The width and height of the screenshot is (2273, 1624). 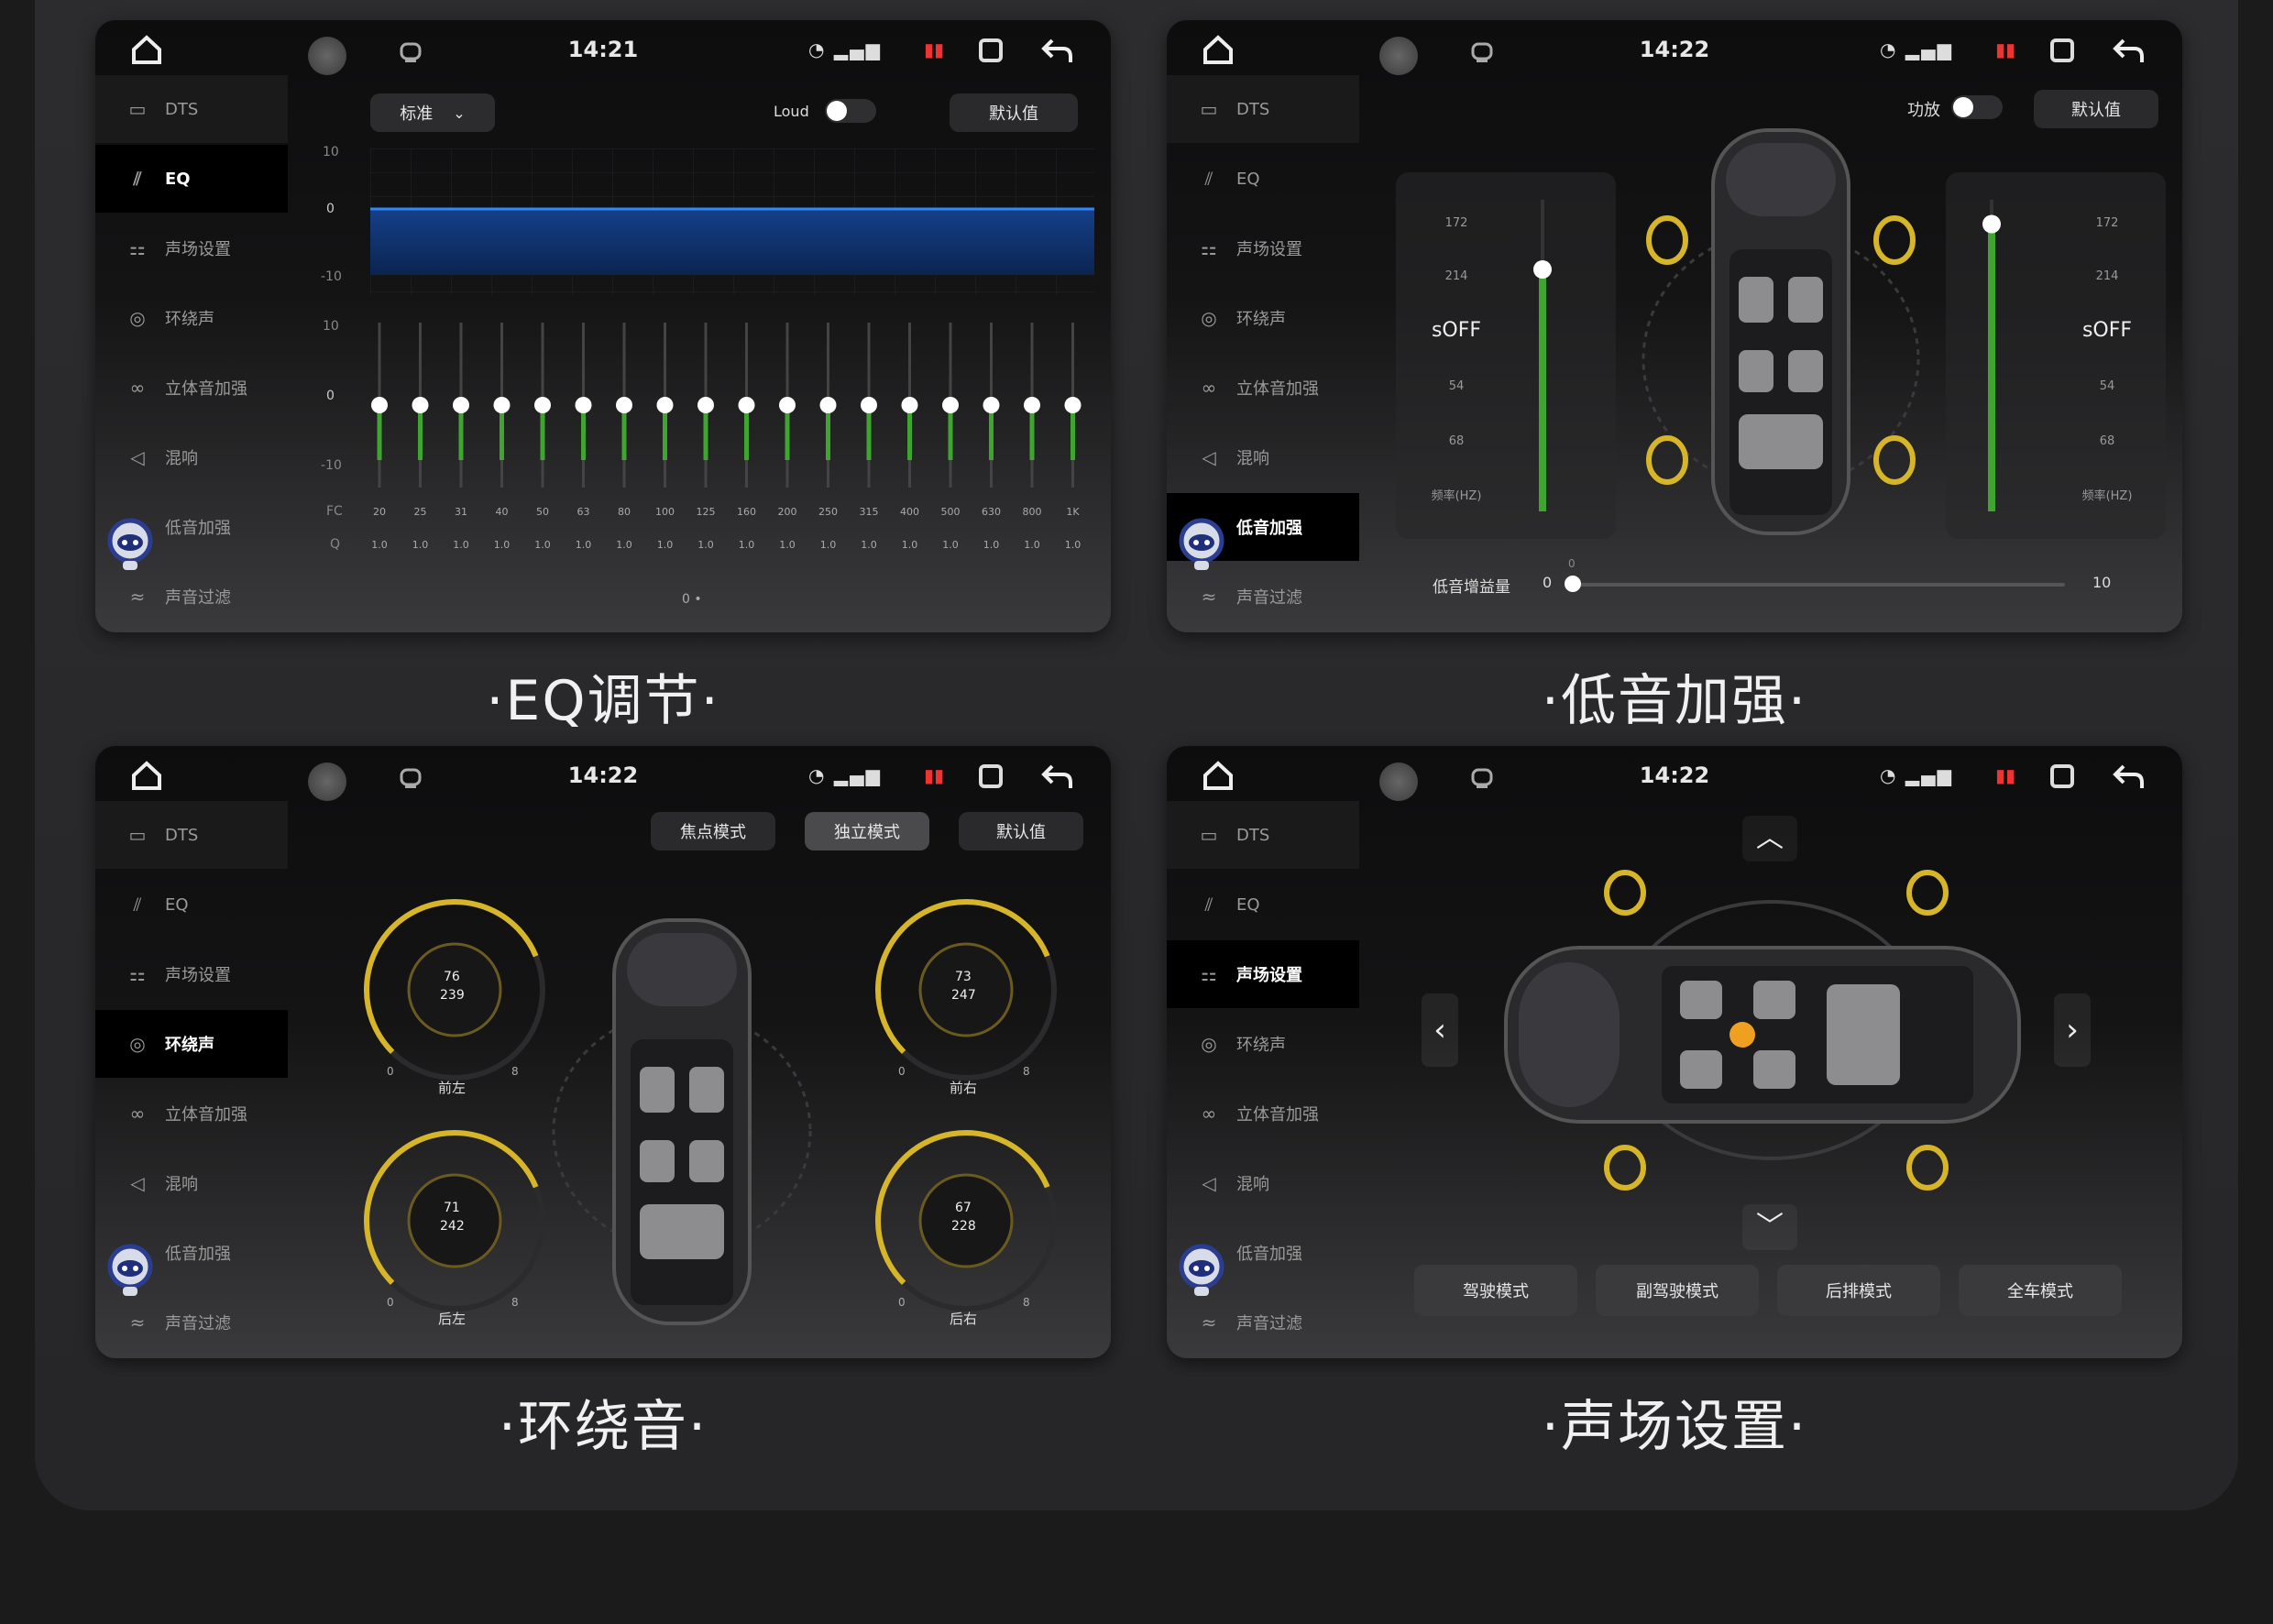 I want to click on fc-value: 500, so click(x=950, y=512).